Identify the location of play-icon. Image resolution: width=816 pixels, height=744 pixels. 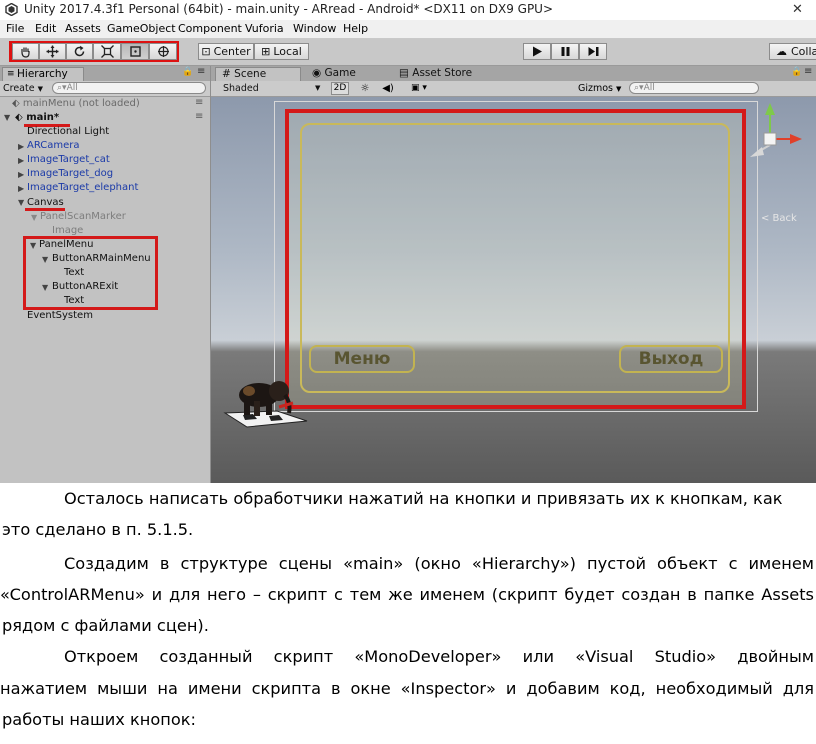
(537, 51).